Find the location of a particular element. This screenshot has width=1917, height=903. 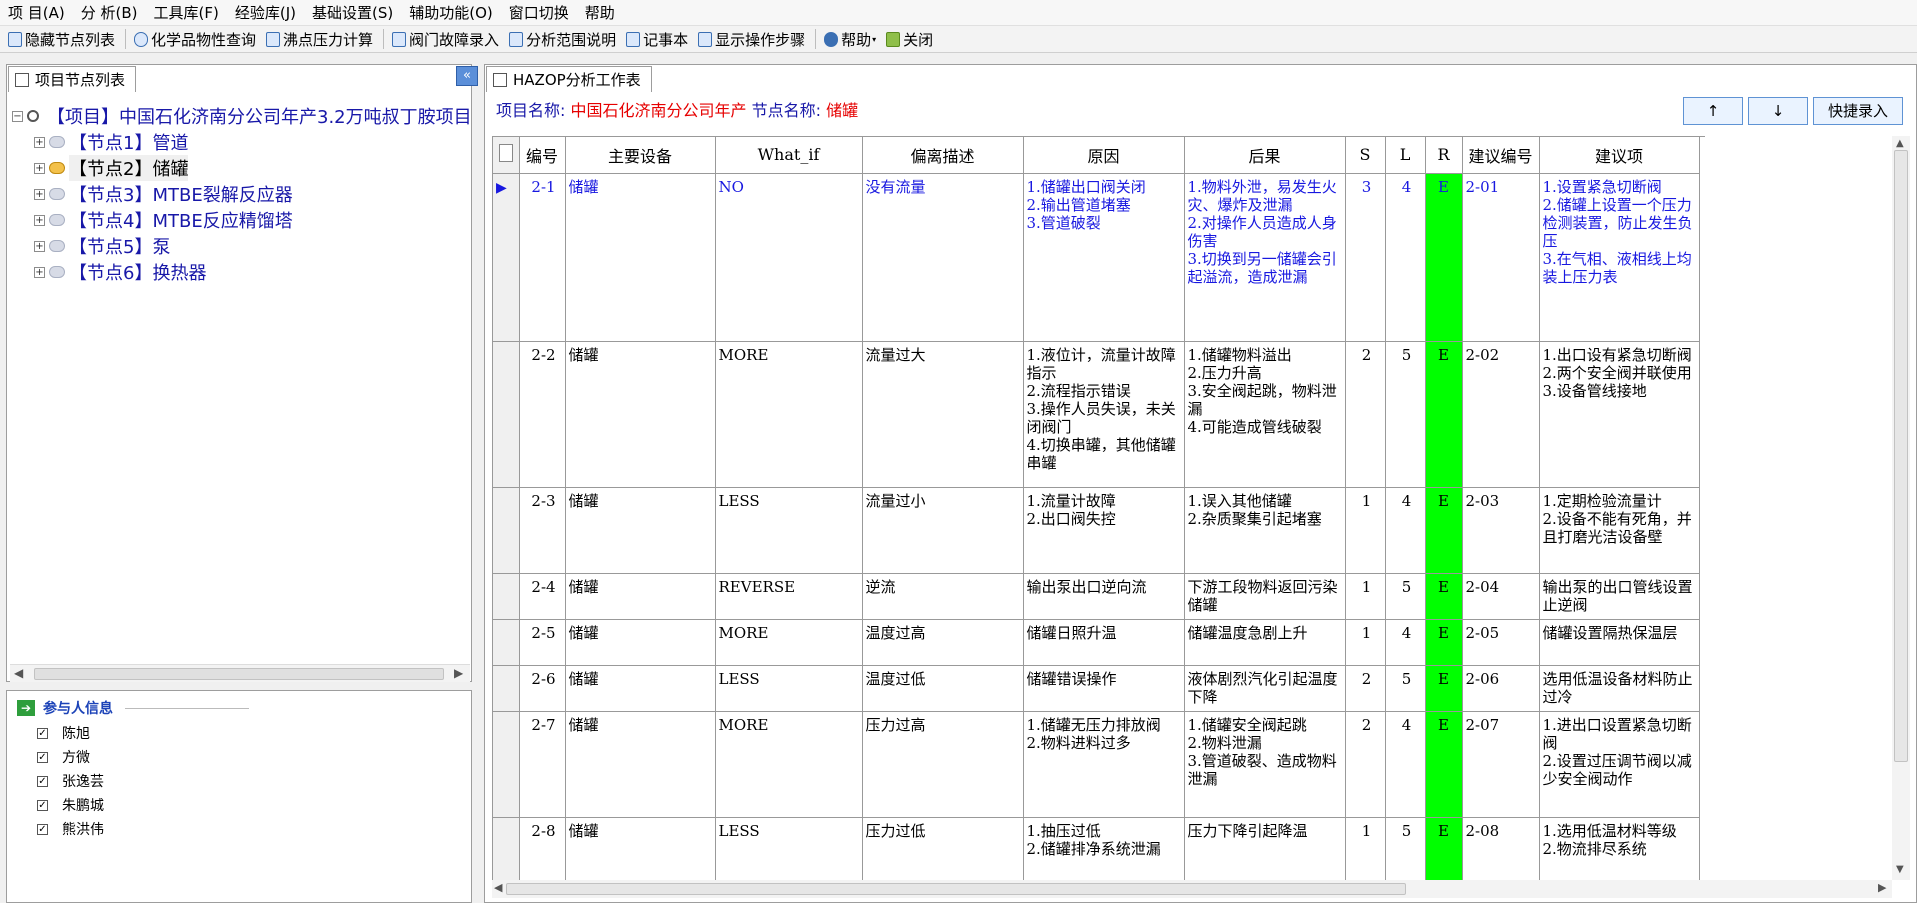

cell-id: 2-7 is located at coordinates (542, 764).